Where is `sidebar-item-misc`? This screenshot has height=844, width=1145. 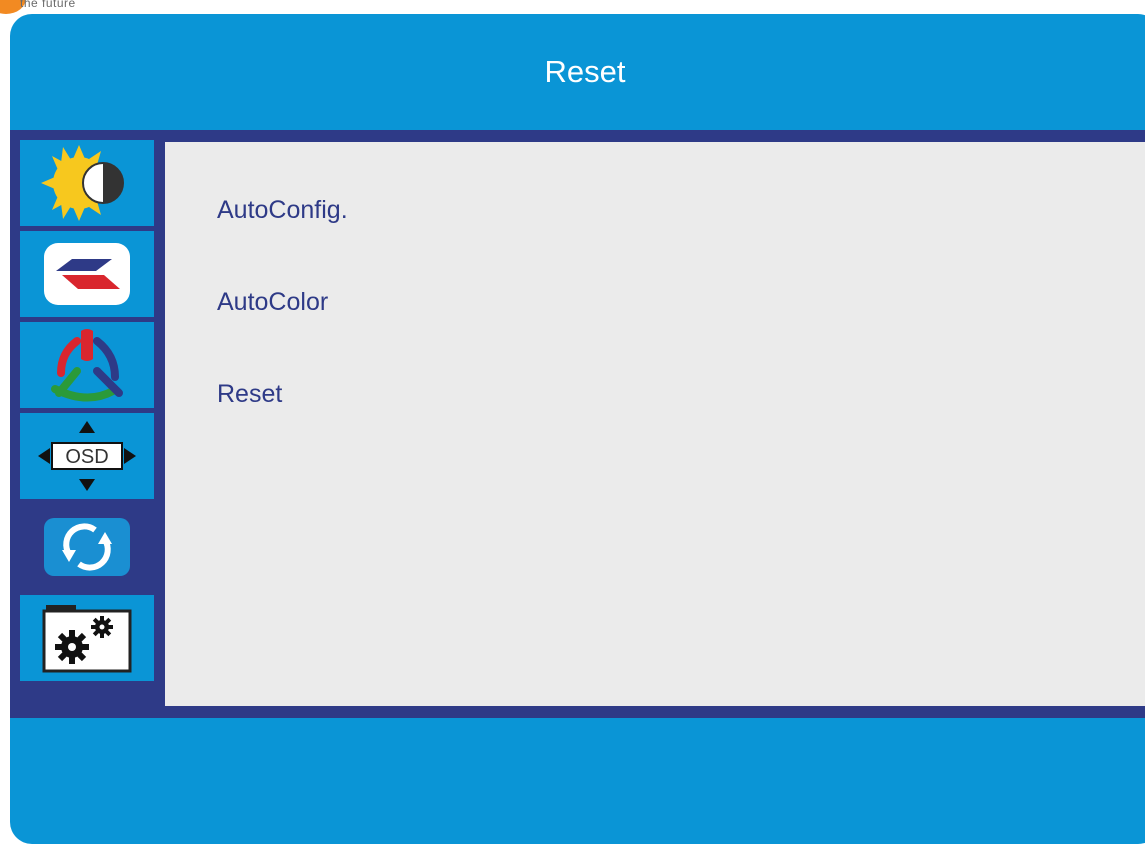
sidebar-item-misc is located at coordinates (87, 638).